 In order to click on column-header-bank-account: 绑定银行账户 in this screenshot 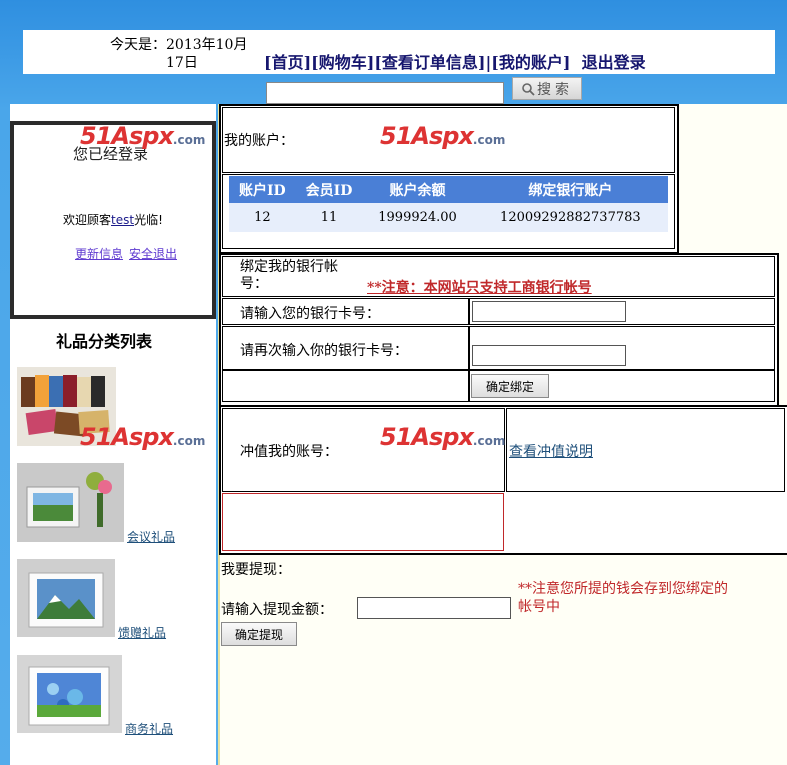, I will do `click(570, 189)`.